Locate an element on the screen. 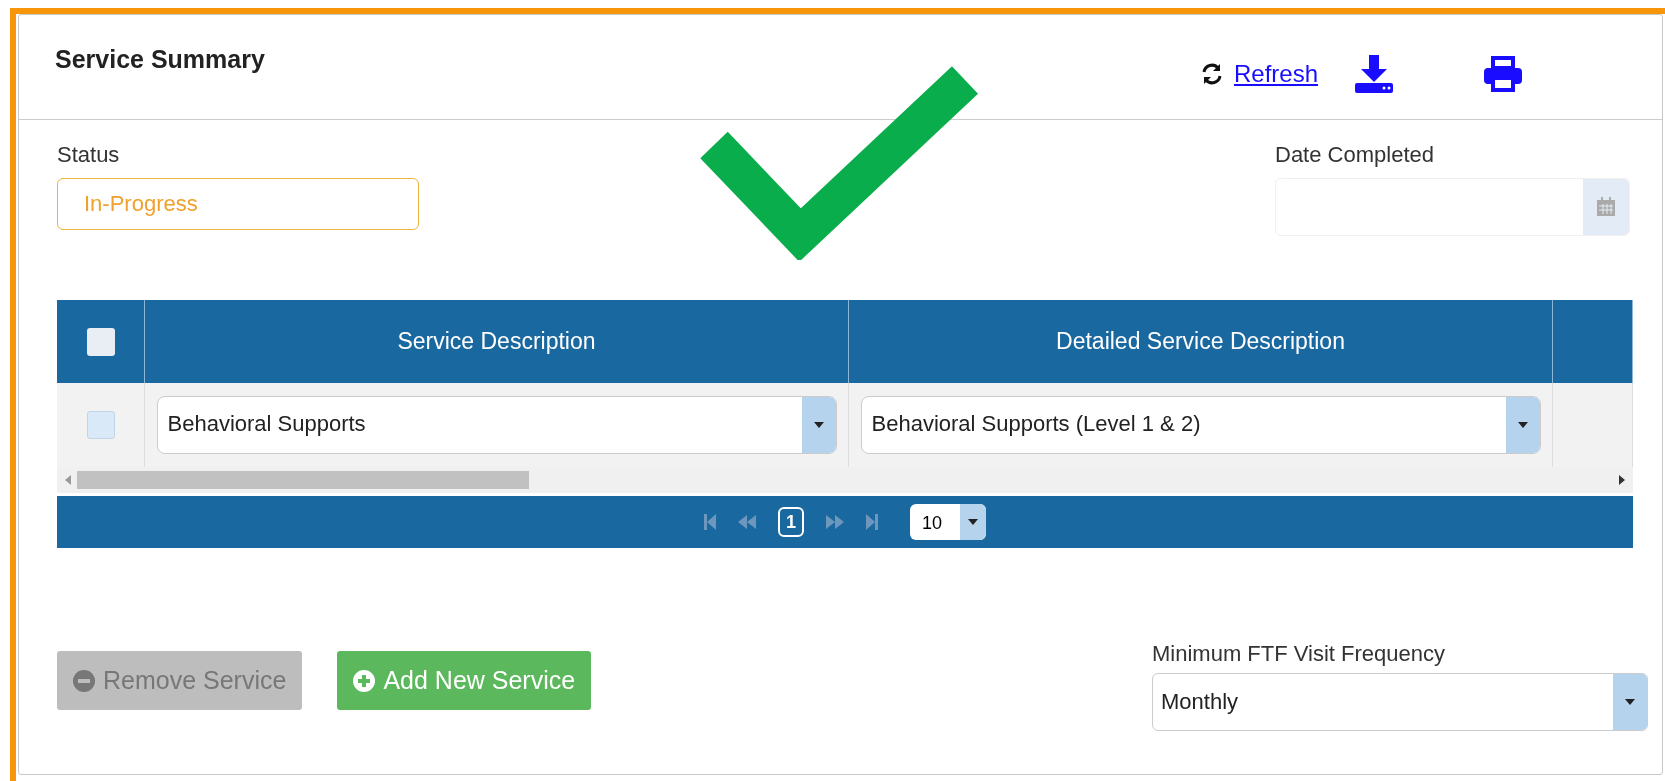 This screenshot has height=781, width=1665. refresh-link: Refresh is located at coordinates (1275, 74).